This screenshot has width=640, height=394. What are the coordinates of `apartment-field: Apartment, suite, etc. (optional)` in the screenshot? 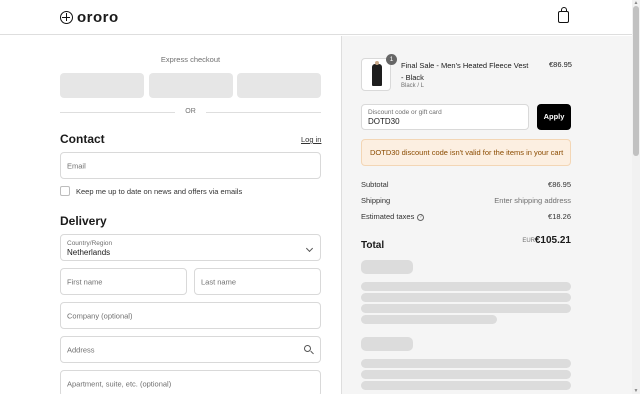 It's located at (190, 382).